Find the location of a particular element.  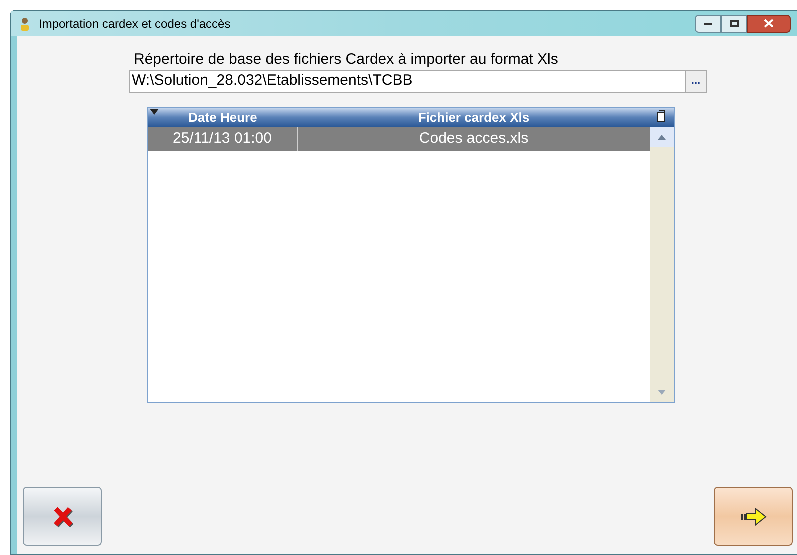

table-cell-text: Codes acces.xls is located at coordinates (474, 138).